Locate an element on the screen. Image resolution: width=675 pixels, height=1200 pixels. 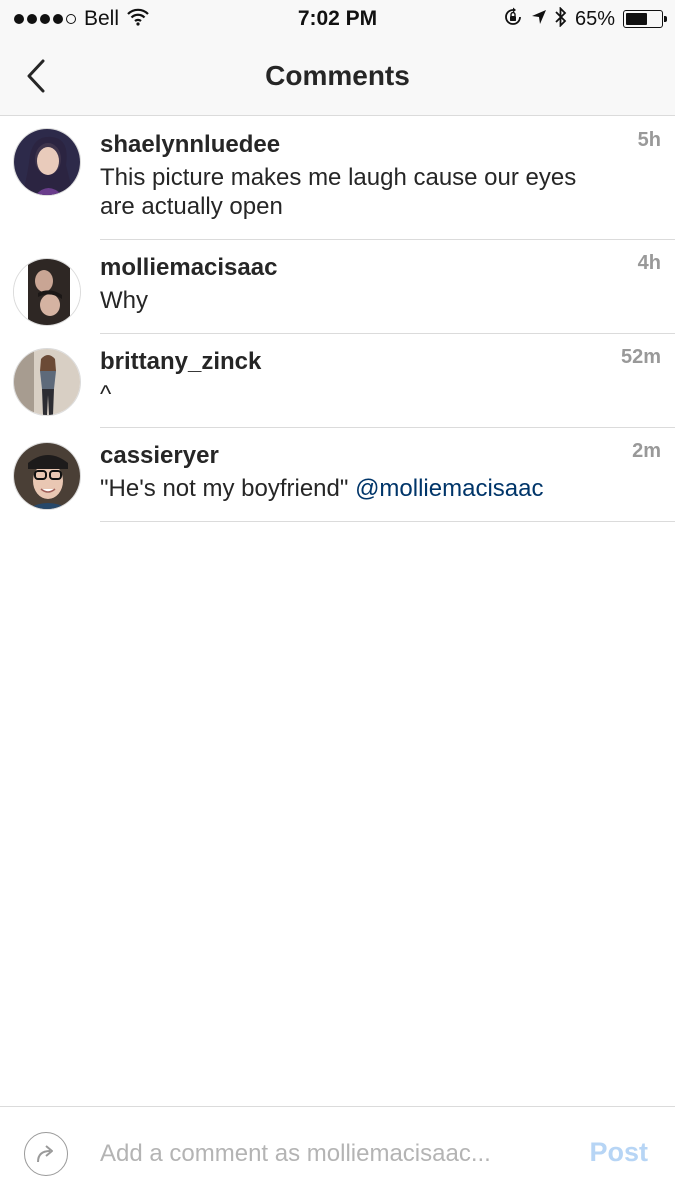
rotation-lock-icon is located at coordinates (513, 19).